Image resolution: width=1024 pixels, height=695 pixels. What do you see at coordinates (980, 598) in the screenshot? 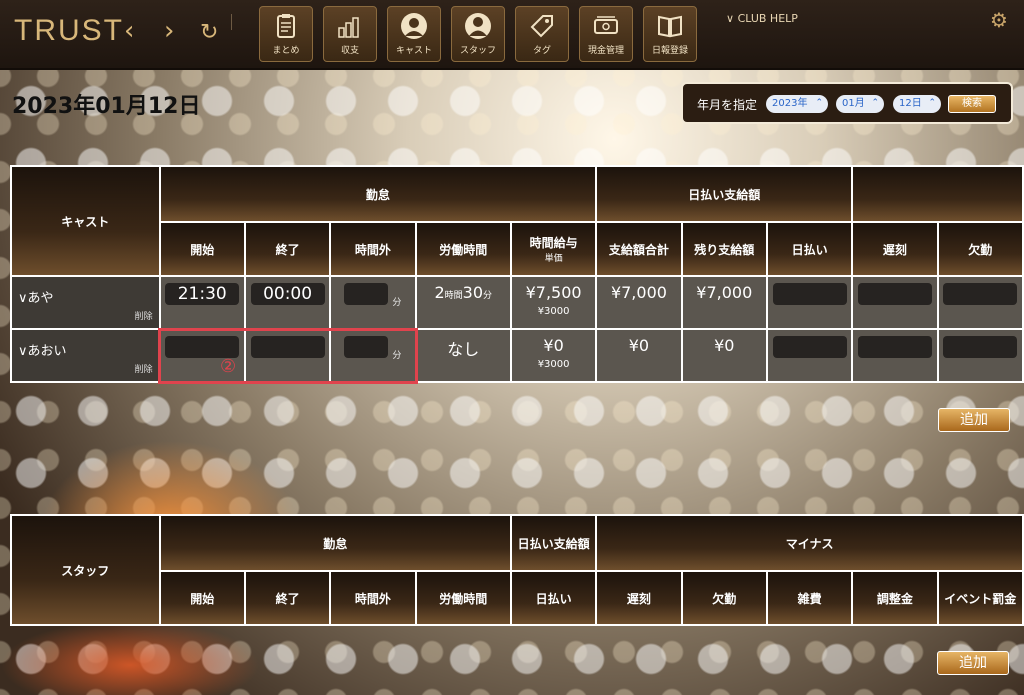
I see `event-fine-header: イベント罰金` at bounding box center [980, 598].